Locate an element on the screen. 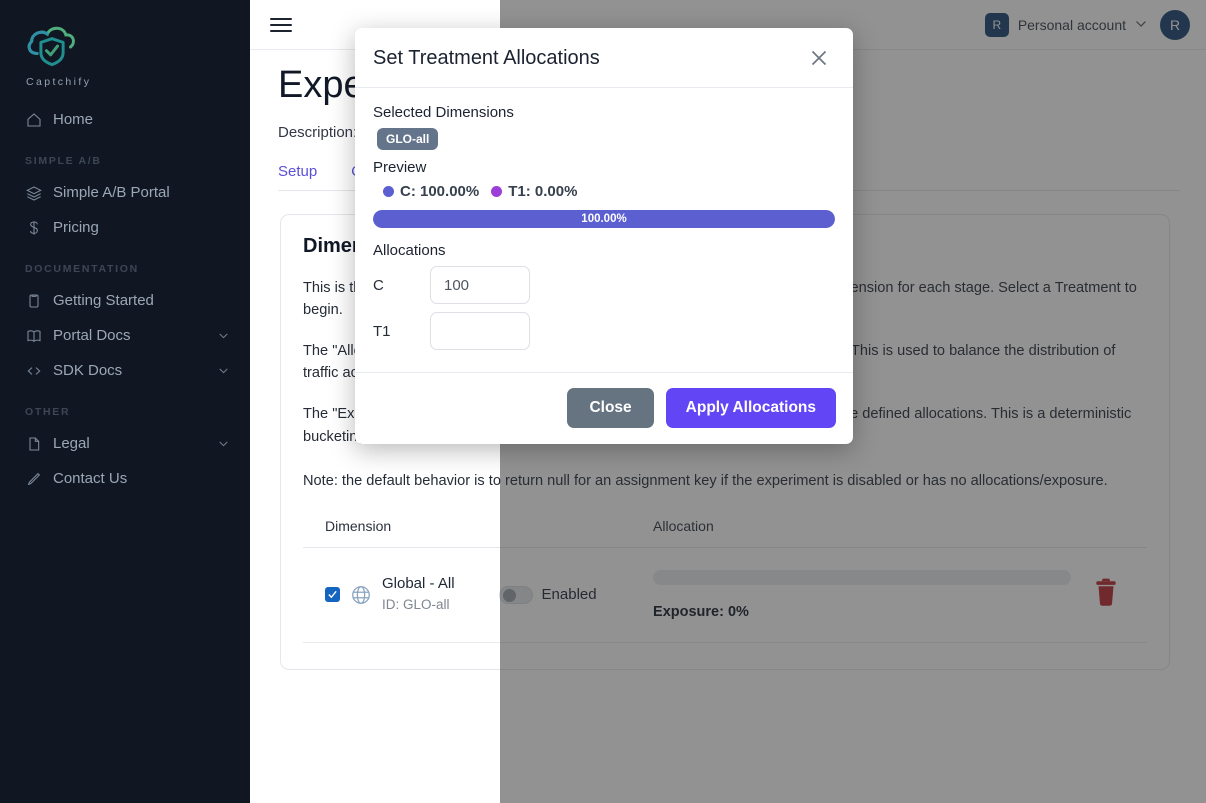  legend-item-c: C: 100.00% is located at coordinates (431, 191).